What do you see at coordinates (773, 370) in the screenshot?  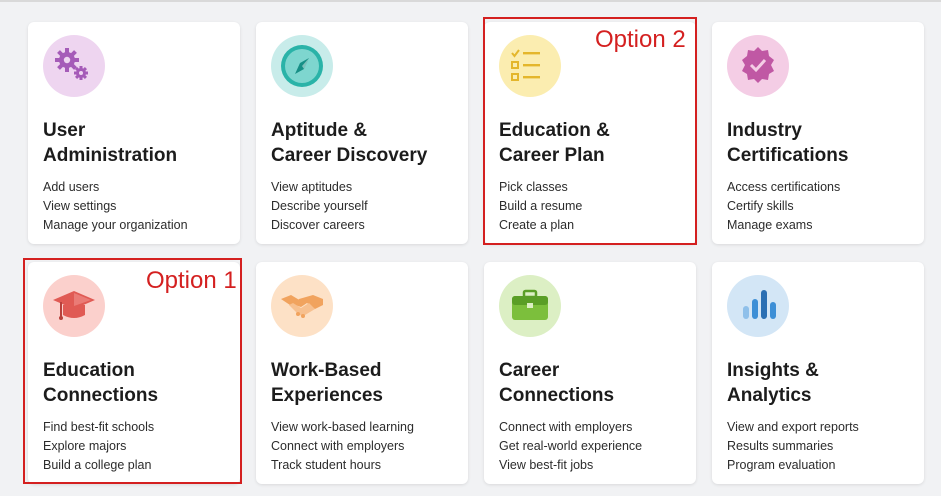 I see `title-line-1: Insights &` at bounding box center [773, 370].